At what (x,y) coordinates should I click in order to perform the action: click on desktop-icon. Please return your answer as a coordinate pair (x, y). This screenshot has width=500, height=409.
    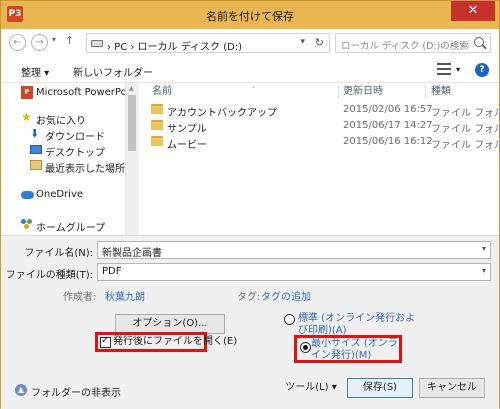
    Looking at the image, I should click on (36, 149).